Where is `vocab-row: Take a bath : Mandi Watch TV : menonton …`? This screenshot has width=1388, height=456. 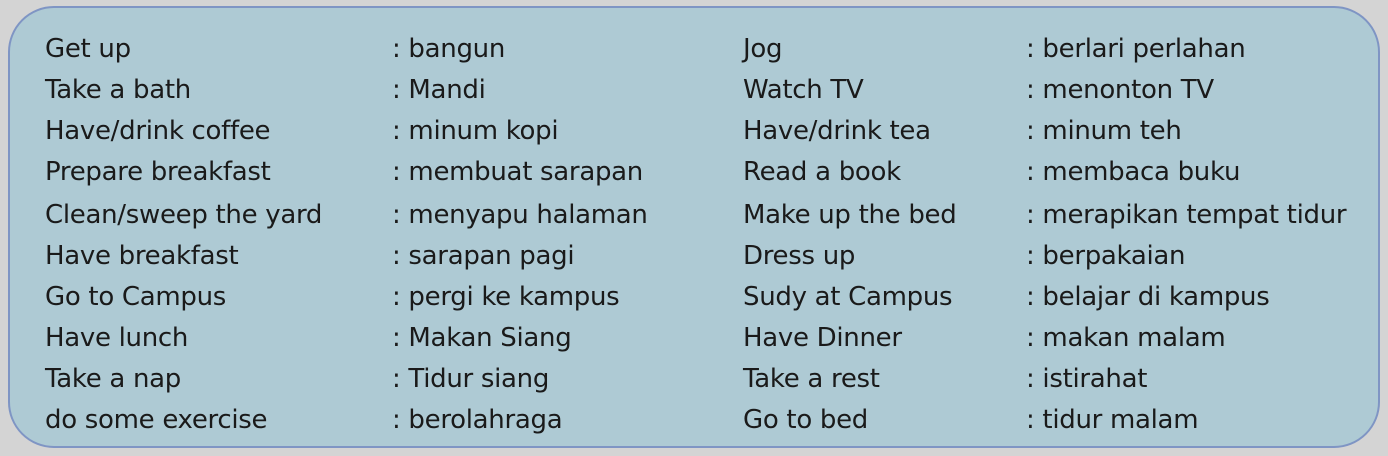
vocab-row: Take a bath : Mandi Watch TV : menonton … is located at coordinates (694, 90).